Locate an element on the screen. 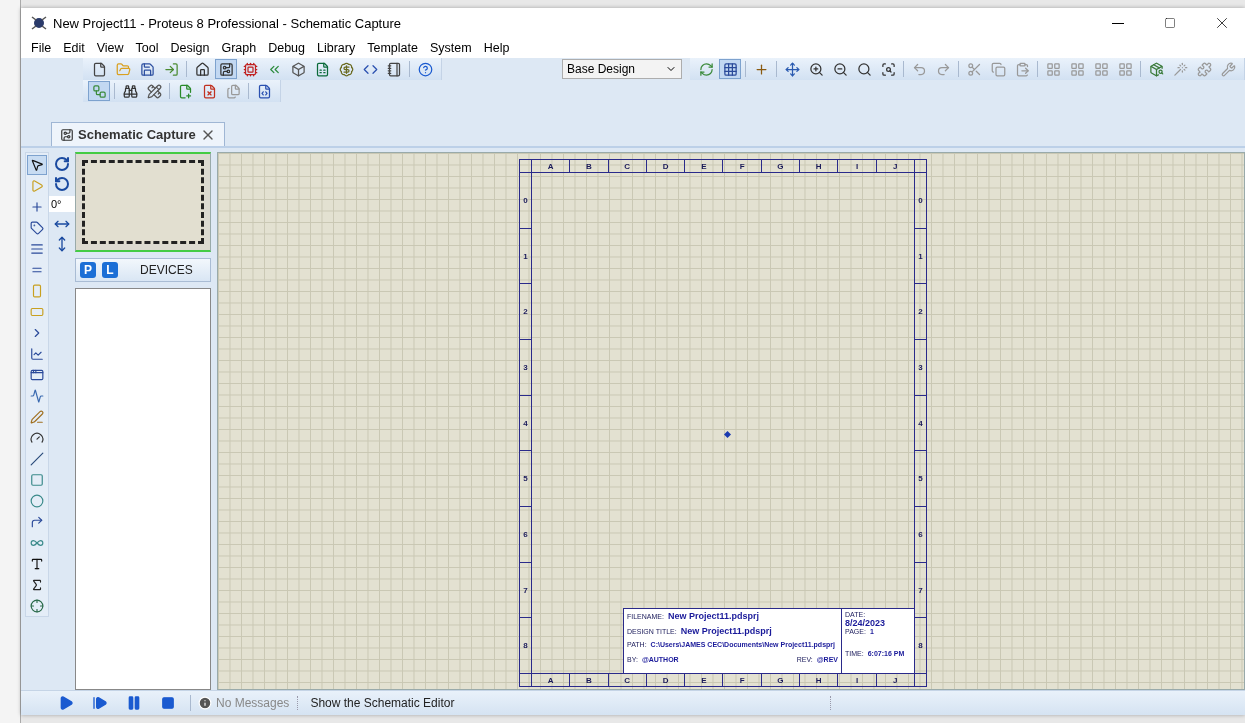  chip-icon is located at coordinates (250, 69).